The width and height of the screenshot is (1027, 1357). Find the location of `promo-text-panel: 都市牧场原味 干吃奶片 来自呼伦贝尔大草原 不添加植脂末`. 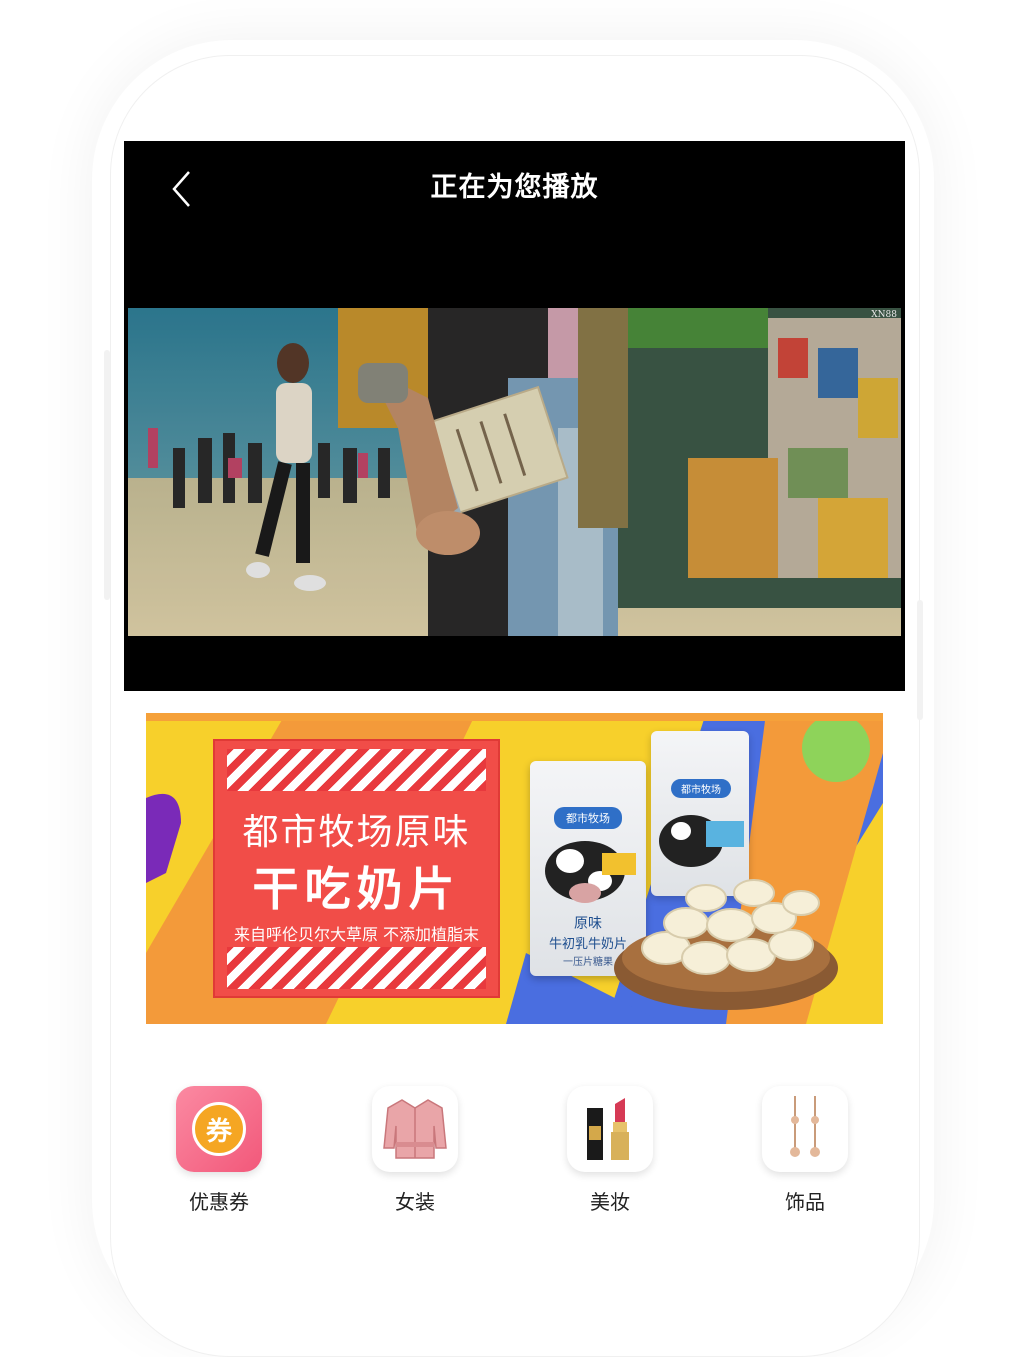

promo-text-panel: 都市牧场原味 干吃奶片 来自呼伦贝尔大草原 不添加植脂末 is located at coordinates (356, 868).